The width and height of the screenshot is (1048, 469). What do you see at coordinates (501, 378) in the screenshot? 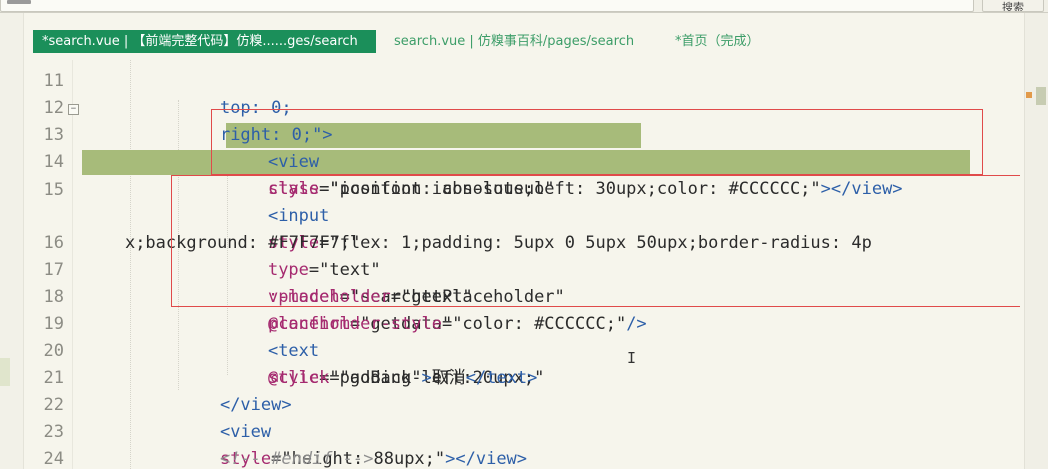
I see `tag-token: </text>` at bounding box center [501, 378].